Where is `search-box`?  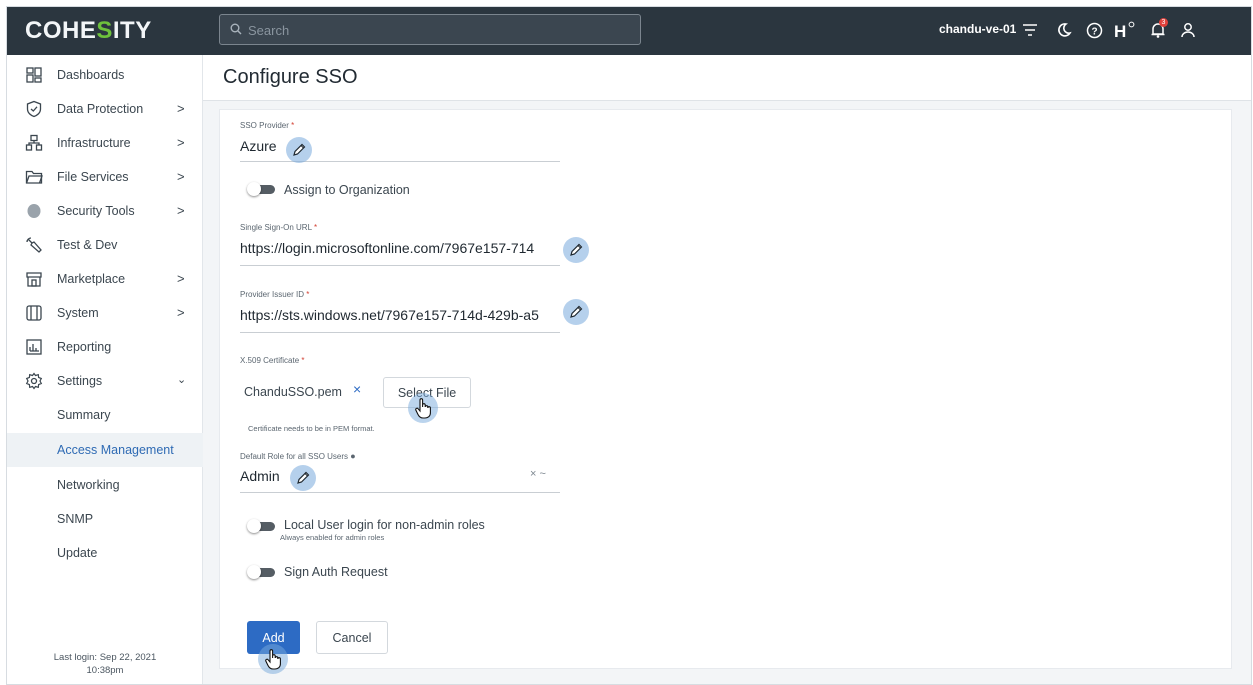
search-box is located at coordinates (430, 29).